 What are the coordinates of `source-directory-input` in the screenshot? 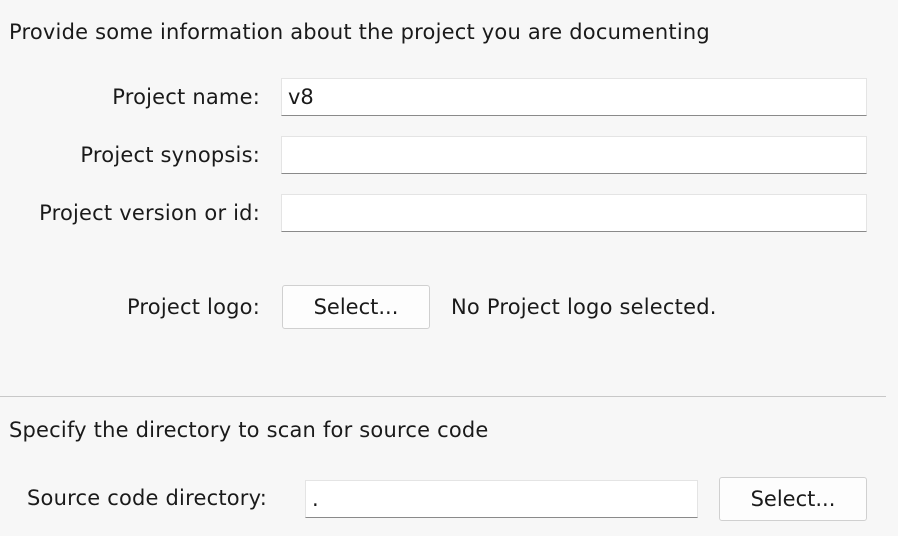 It's located at (501, 499).